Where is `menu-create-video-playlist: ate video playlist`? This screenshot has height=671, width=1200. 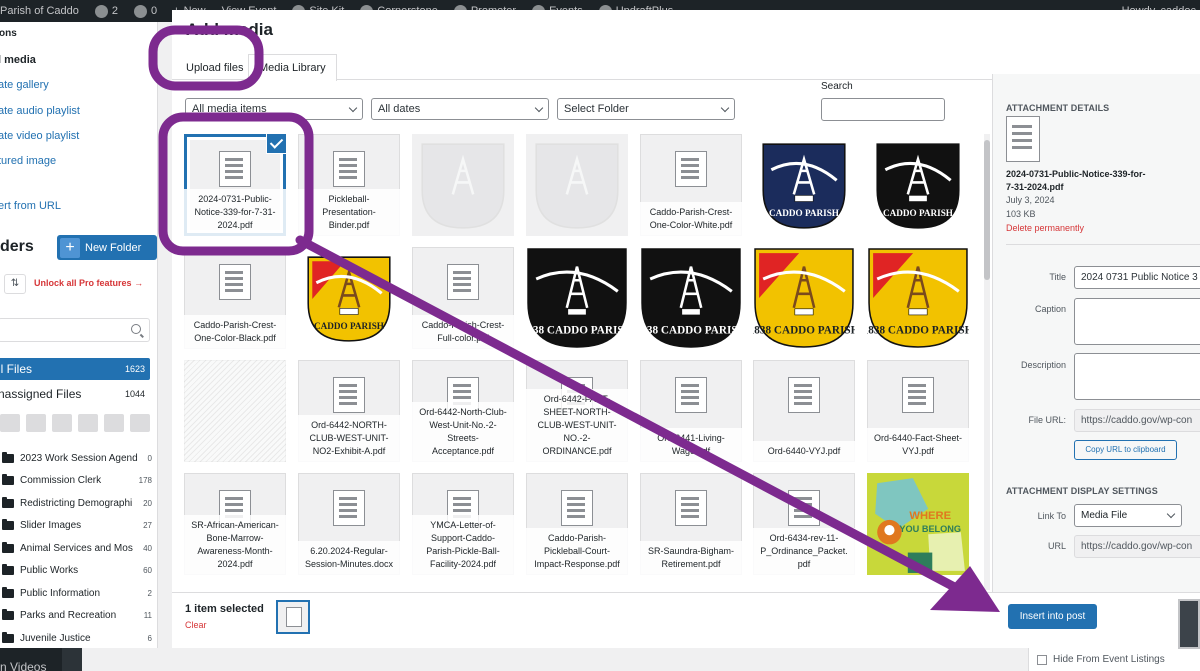
menu-create-video-playlist: ate video playlist is located at coordinates (39, 136).